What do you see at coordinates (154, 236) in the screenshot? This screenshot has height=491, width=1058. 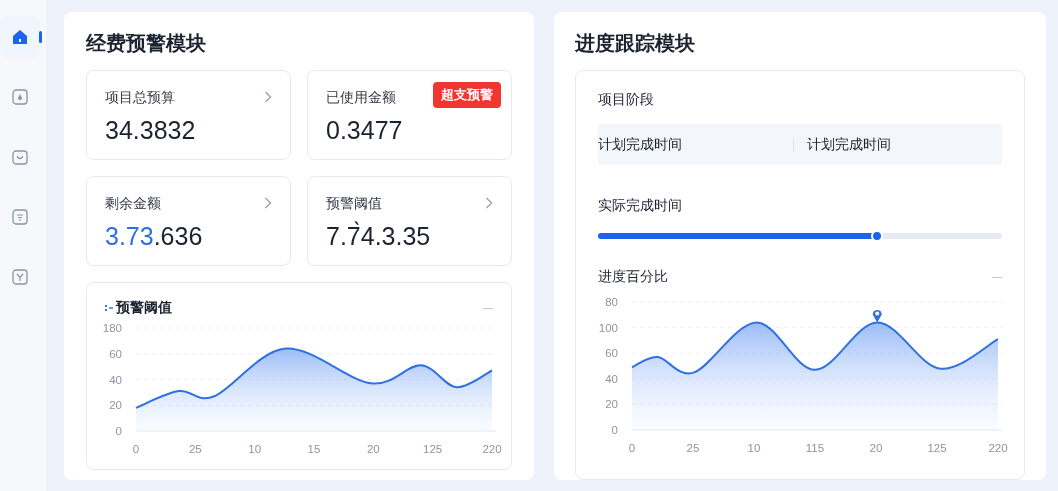 I see `stat-value: 3.73.636` at bounding box center [154, 236].